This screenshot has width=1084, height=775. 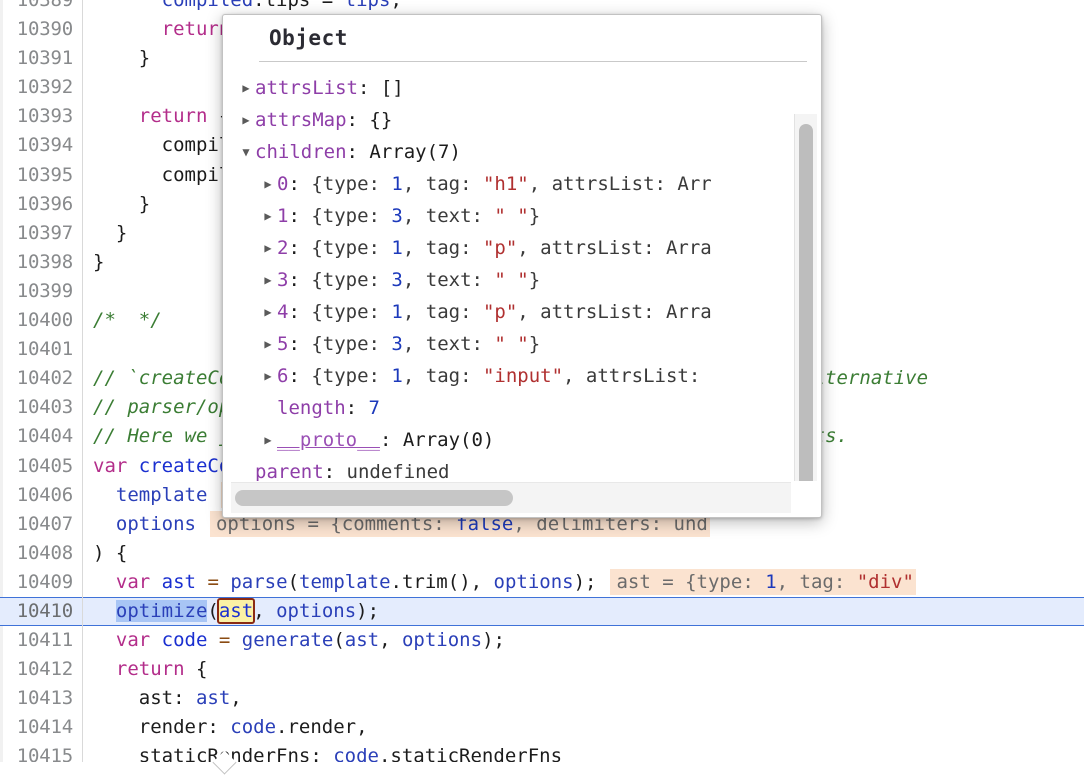 What do you see at coordinates (632, 376) in the screenshot?
I see `tree-token: , attrsList:` at bounding box center [632, 376].